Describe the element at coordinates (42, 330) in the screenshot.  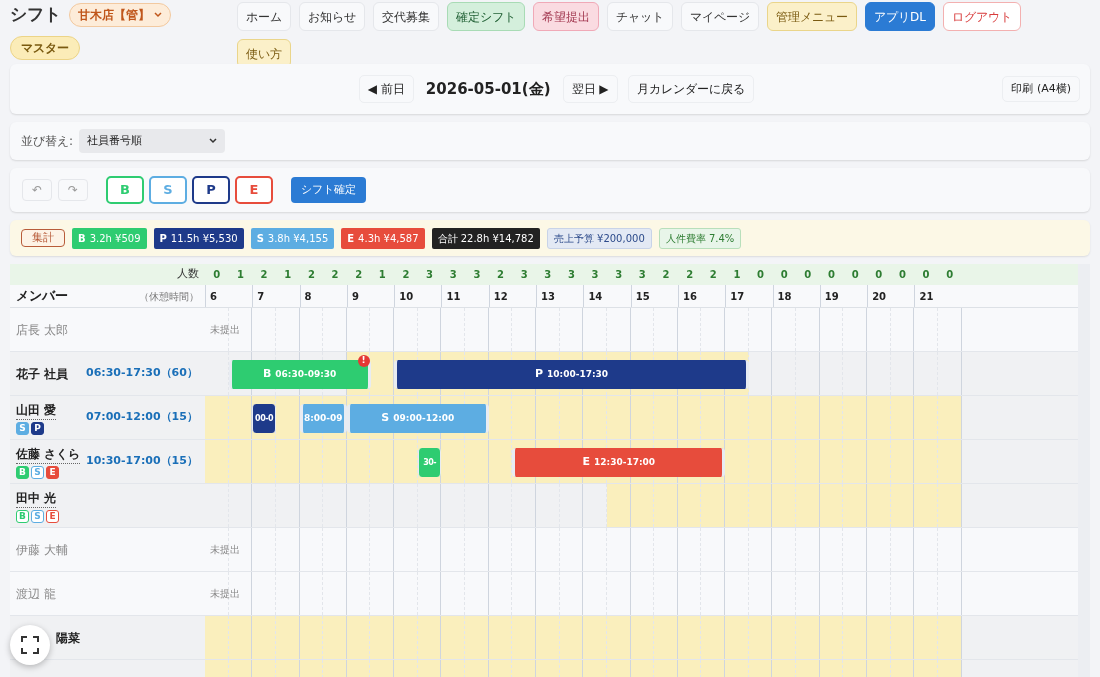
I see `member-name: 店長 太郎` at that location.